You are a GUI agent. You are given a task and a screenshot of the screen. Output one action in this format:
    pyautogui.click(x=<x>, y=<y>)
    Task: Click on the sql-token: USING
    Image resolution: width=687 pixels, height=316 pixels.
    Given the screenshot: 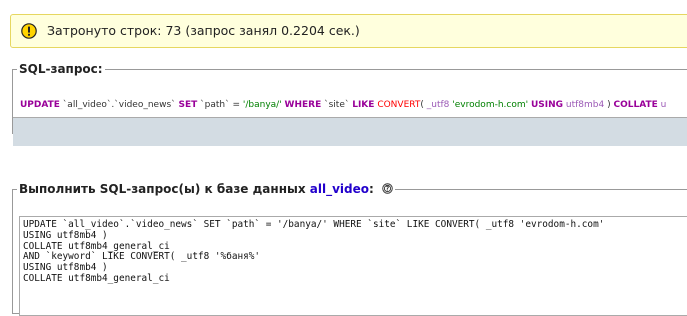 What is the action you would take?
    pyautogui.click(x=547, y=105)
    